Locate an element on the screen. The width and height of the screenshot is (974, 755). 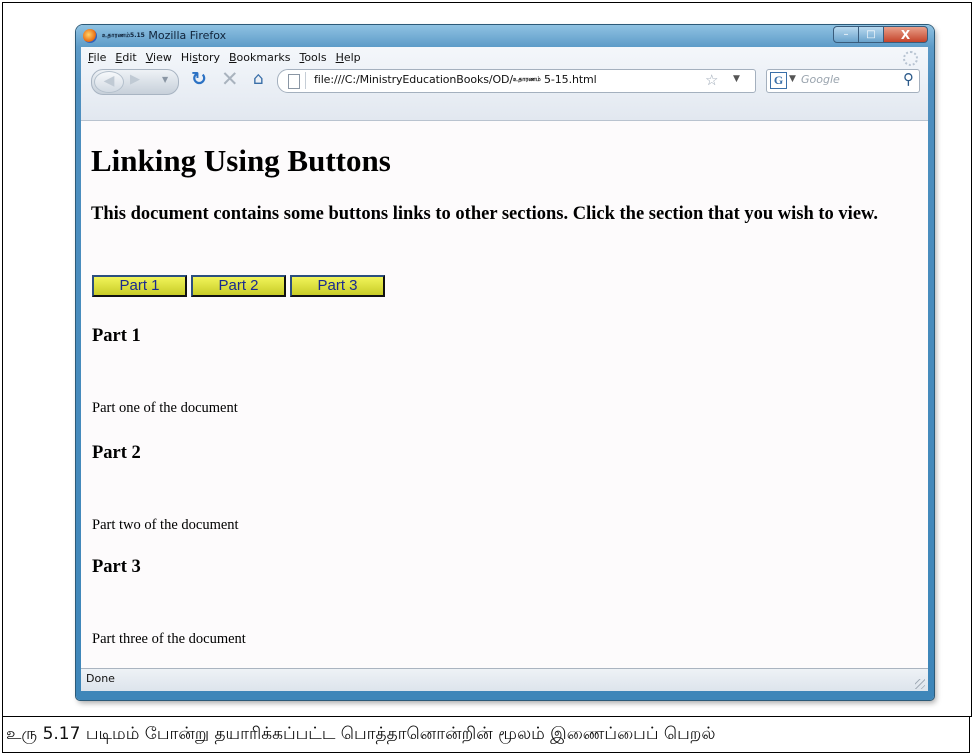
back-forward-group: ◀ ▶ ▼ is located at coordinates (135, 82).